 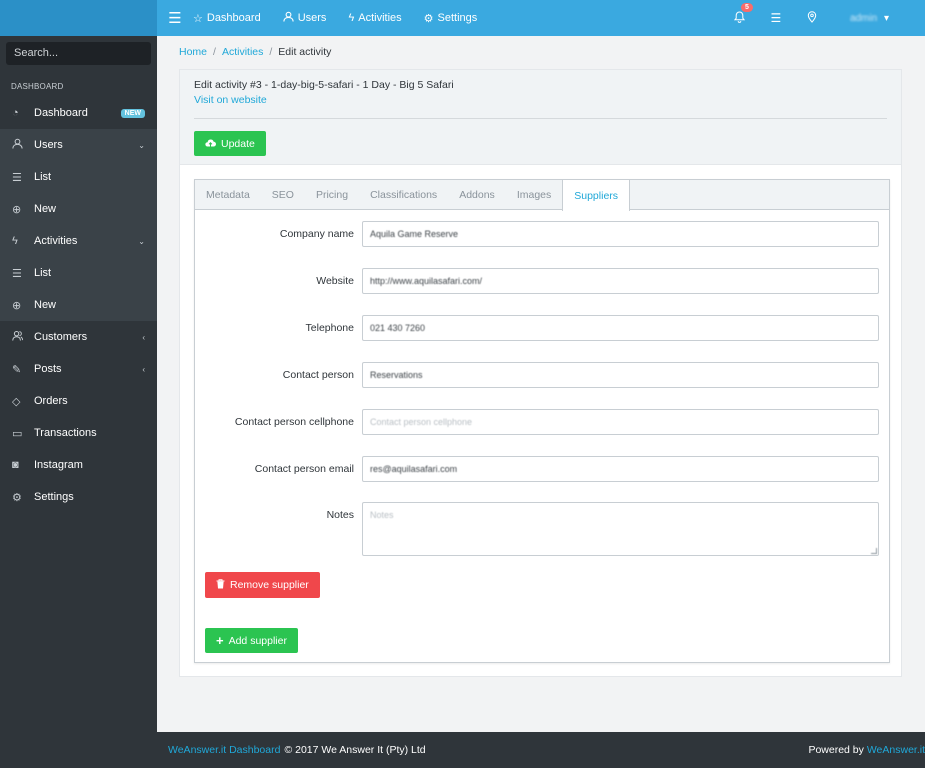 What do you see at coordinates (23, 337) in the screenshot?
I see `users-icon` at bounding box center [23, 337].